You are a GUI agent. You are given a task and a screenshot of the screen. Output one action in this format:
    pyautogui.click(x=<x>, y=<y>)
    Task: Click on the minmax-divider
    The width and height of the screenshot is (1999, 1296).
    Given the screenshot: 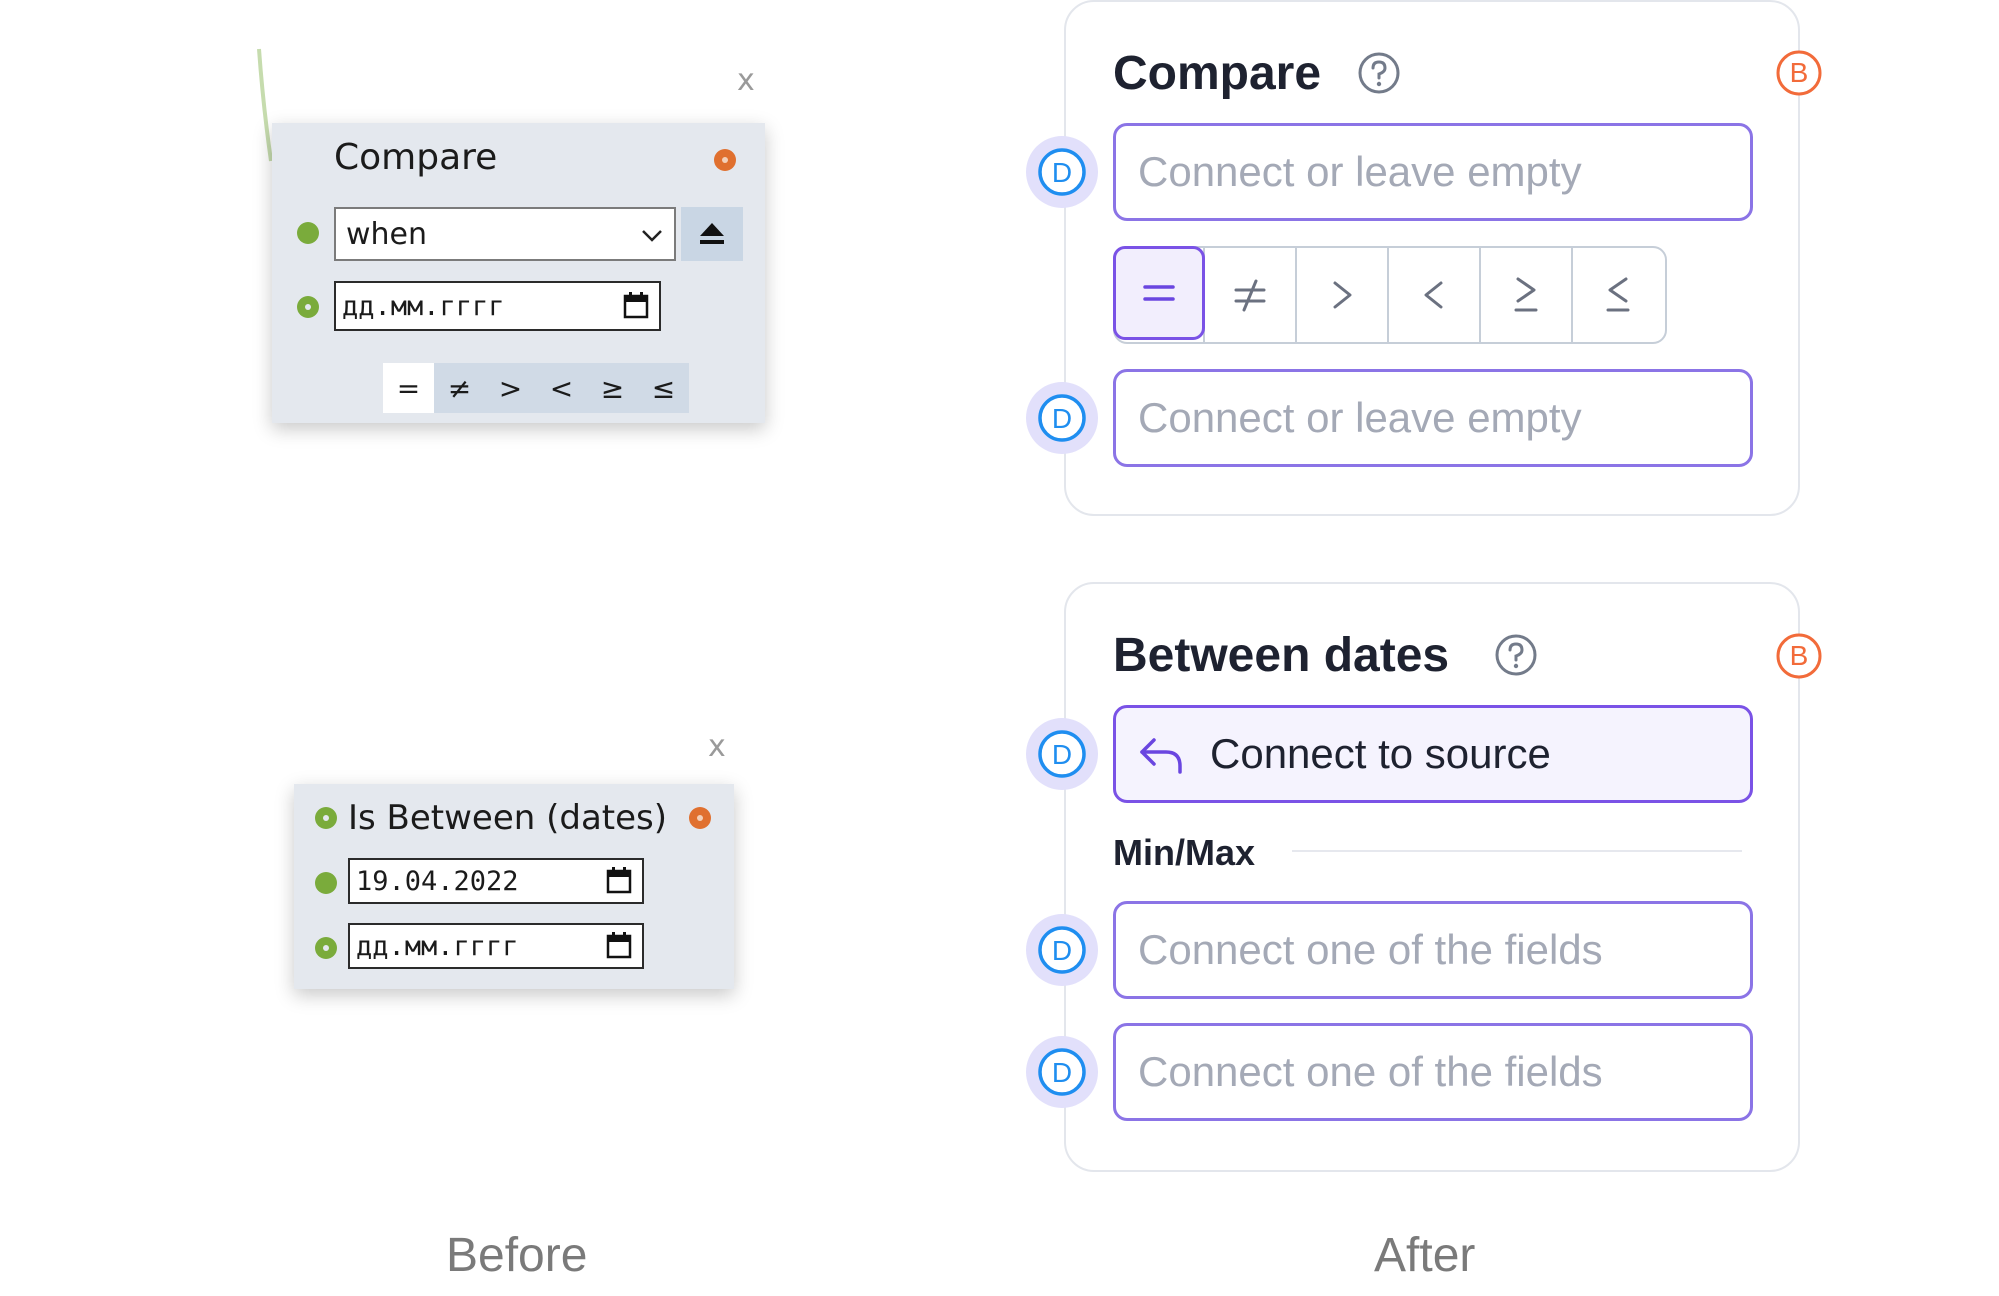 What is the action you would take?
    pyautogui.click(x=1517, y=851)
    